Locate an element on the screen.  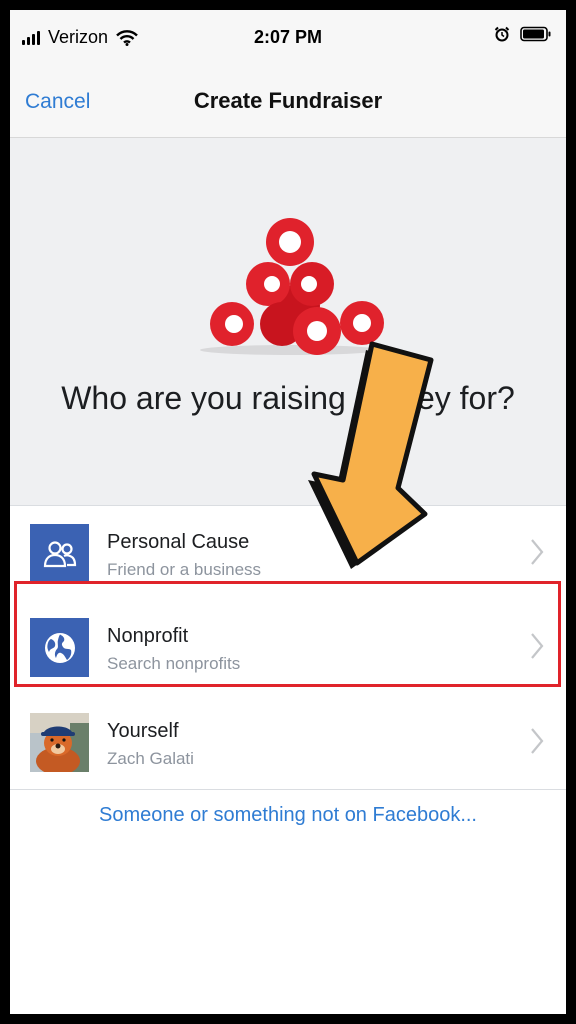
page-title: Create Fundraiser is located at coordinates (288, 100).